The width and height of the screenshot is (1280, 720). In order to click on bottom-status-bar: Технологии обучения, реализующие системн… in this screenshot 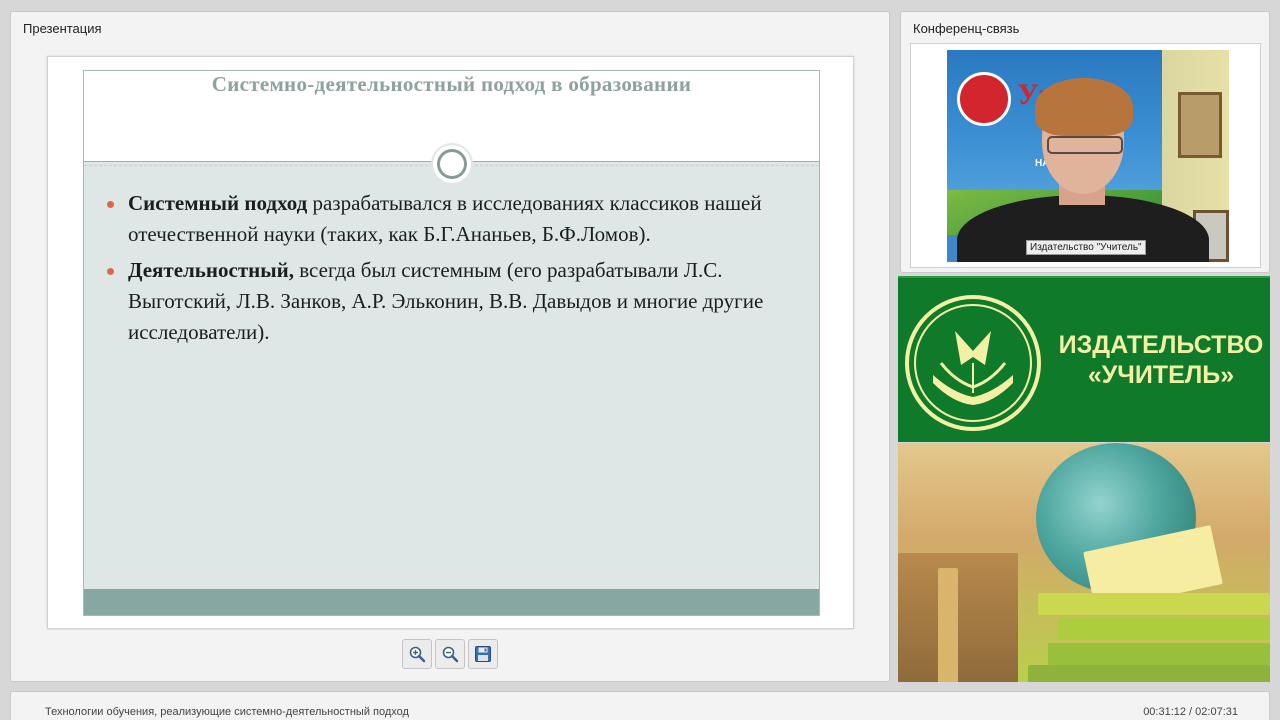, I will do `click(640, 705)`.